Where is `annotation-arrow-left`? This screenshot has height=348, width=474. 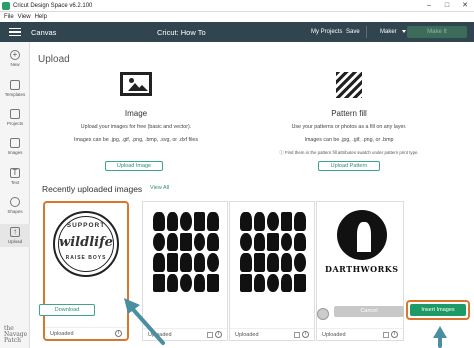 annotation-arrow-left is located at coordinates (146, 324).